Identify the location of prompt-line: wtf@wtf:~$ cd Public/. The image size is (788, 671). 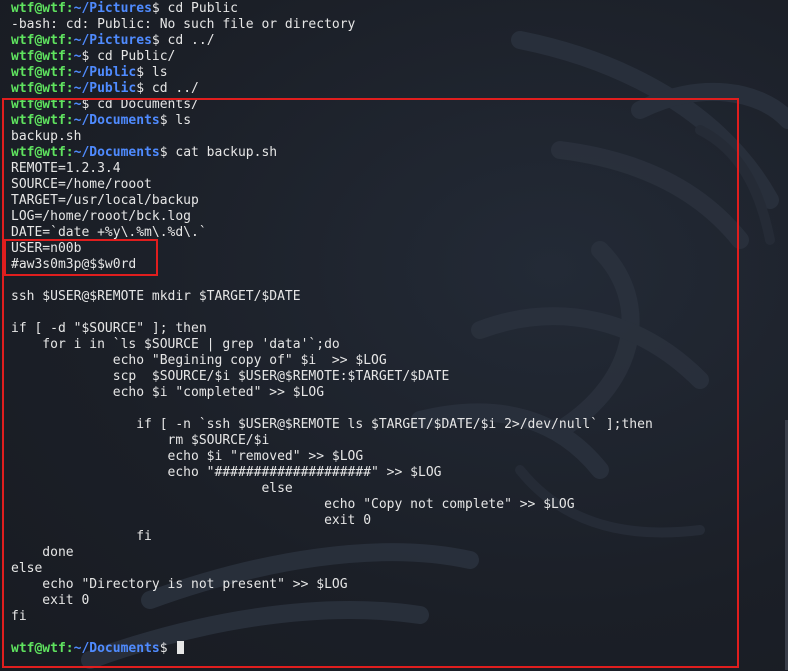
(93, 57).